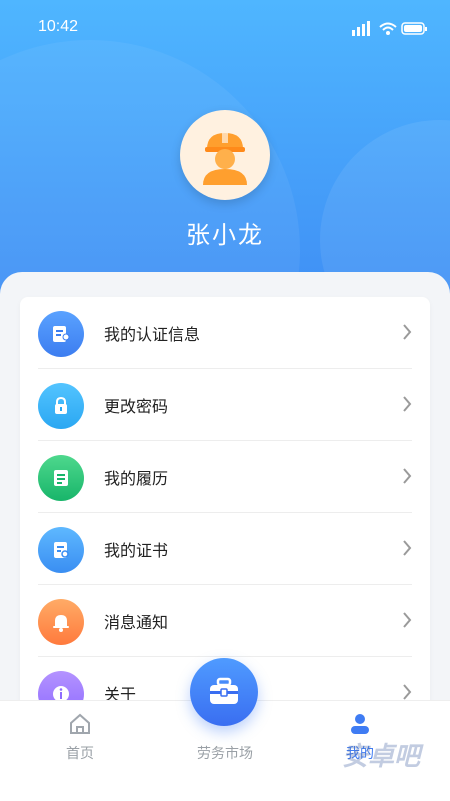 The image size is (450, 801). I want to click on tab-home: 首页, so click(80, 751).